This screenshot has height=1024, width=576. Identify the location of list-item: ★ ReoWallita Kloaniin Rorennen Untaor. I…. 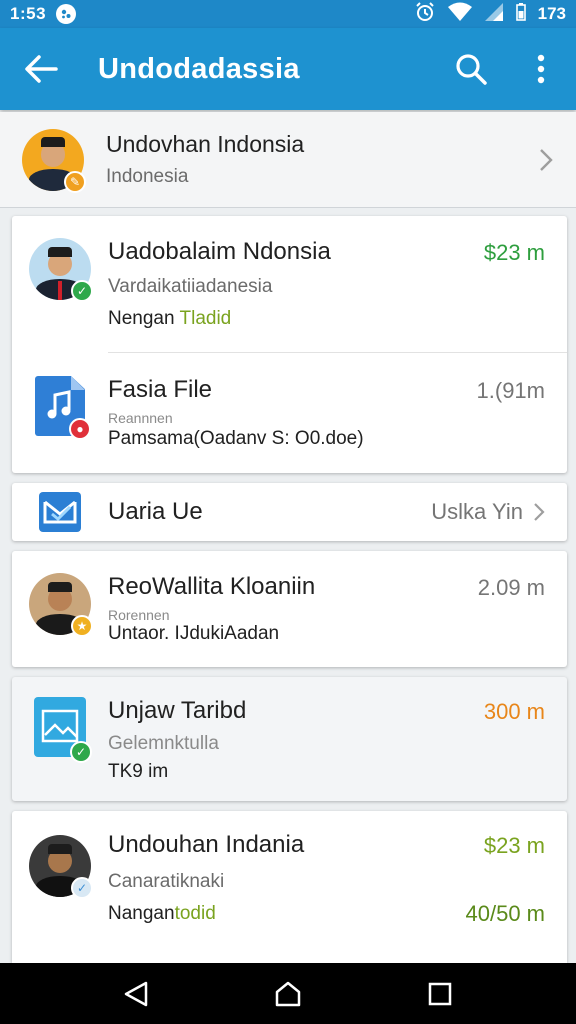
(289, 609).